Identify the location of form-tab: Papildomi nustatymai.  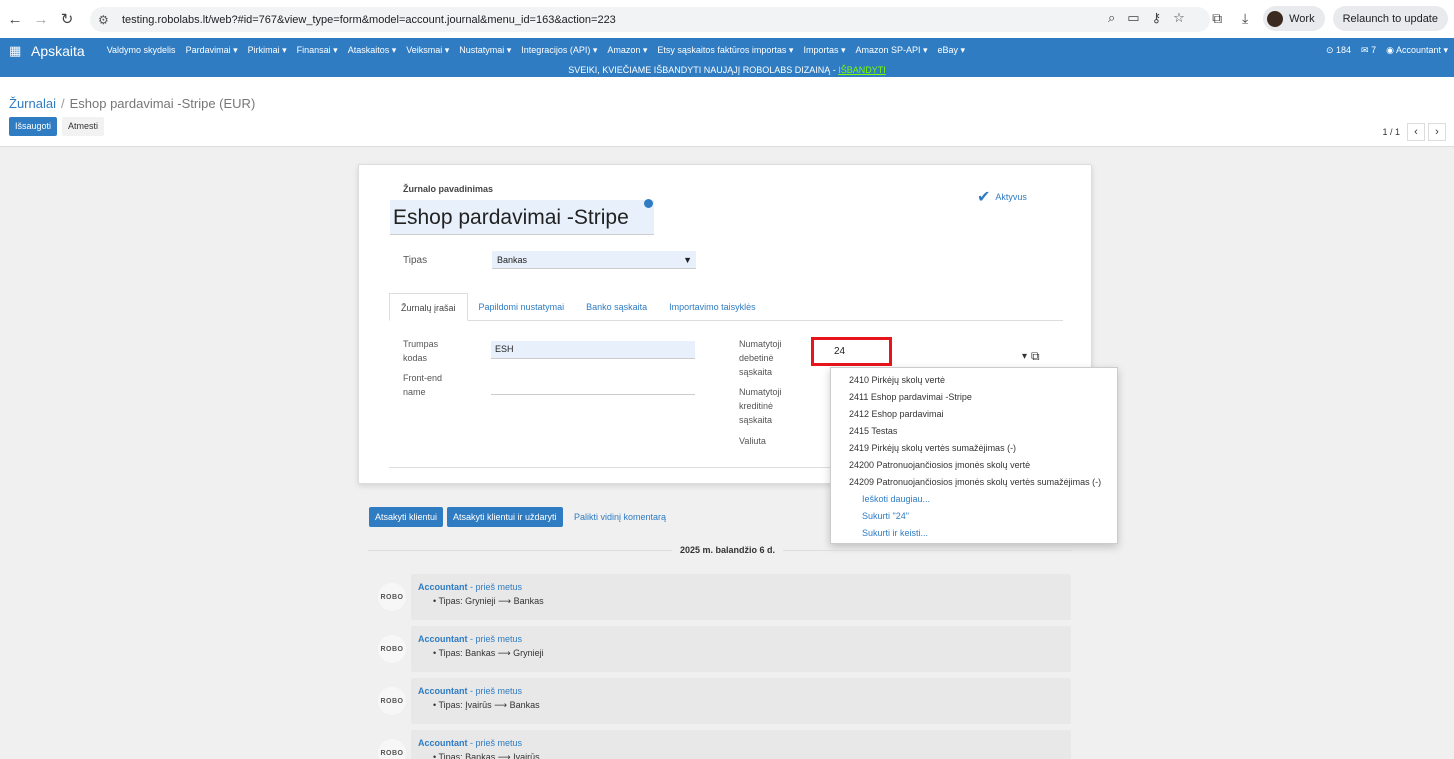
(522, 307).